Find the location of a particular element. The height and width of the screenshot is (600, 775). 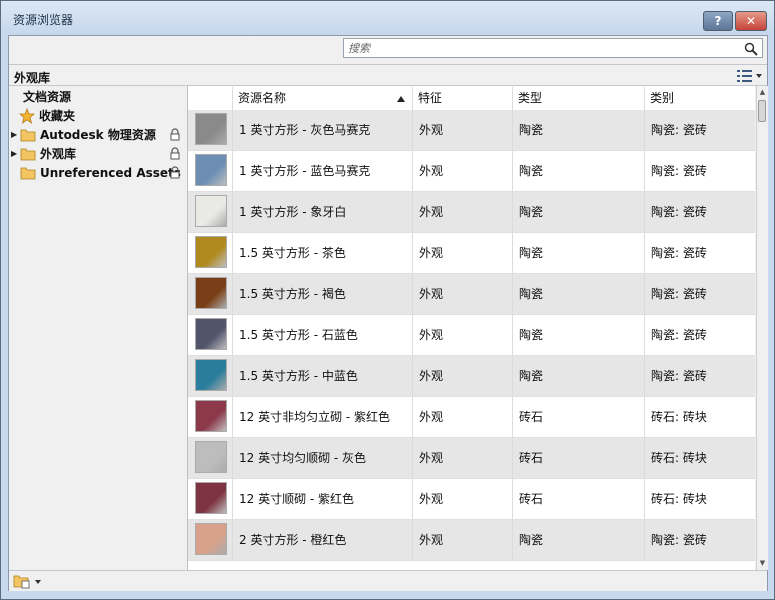

table-row: 1 英寸方形 - 蓝色马赛克 外观 陶瓷 陶瓷: 瓷砖 is located at coordinates (471, 171).